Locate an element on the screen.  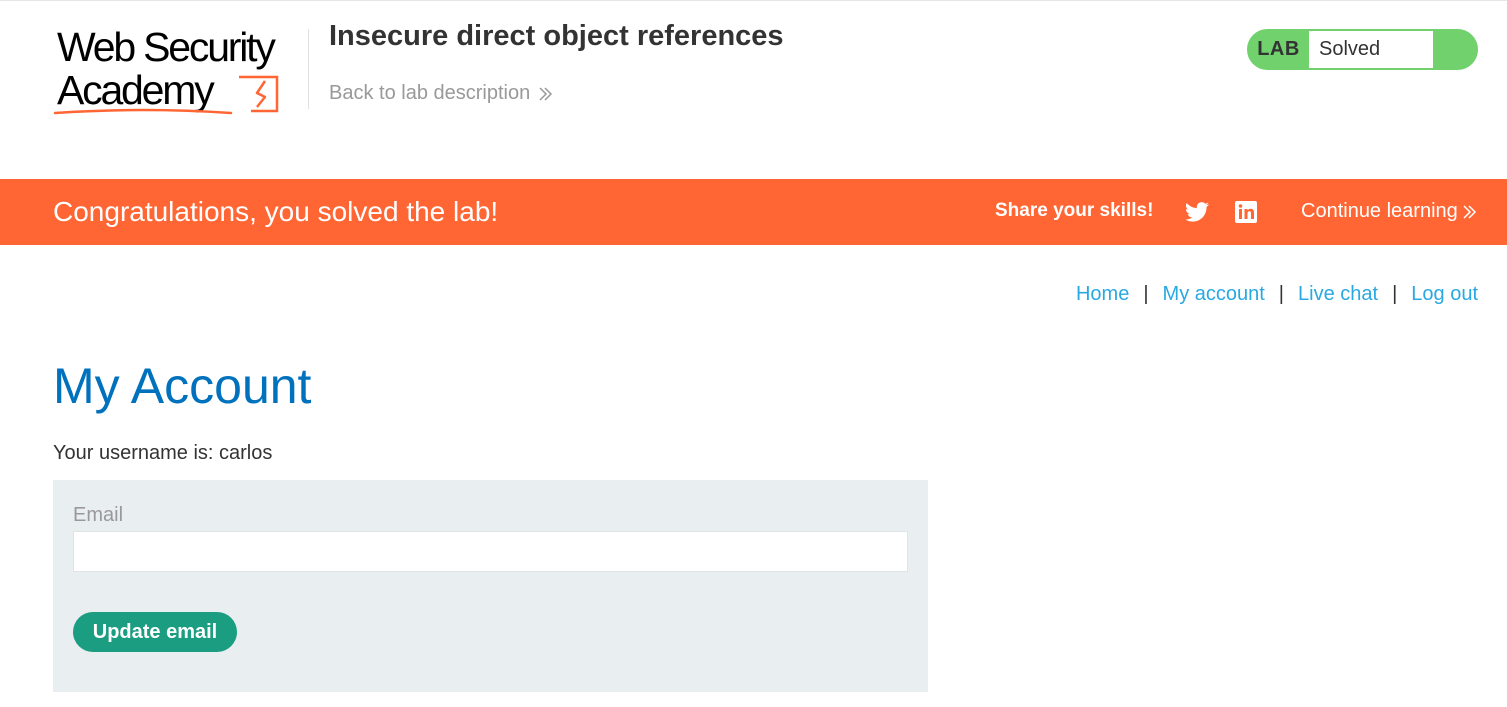
lab-status-badge: LAB Solved is located at coordinates (1362, 49).